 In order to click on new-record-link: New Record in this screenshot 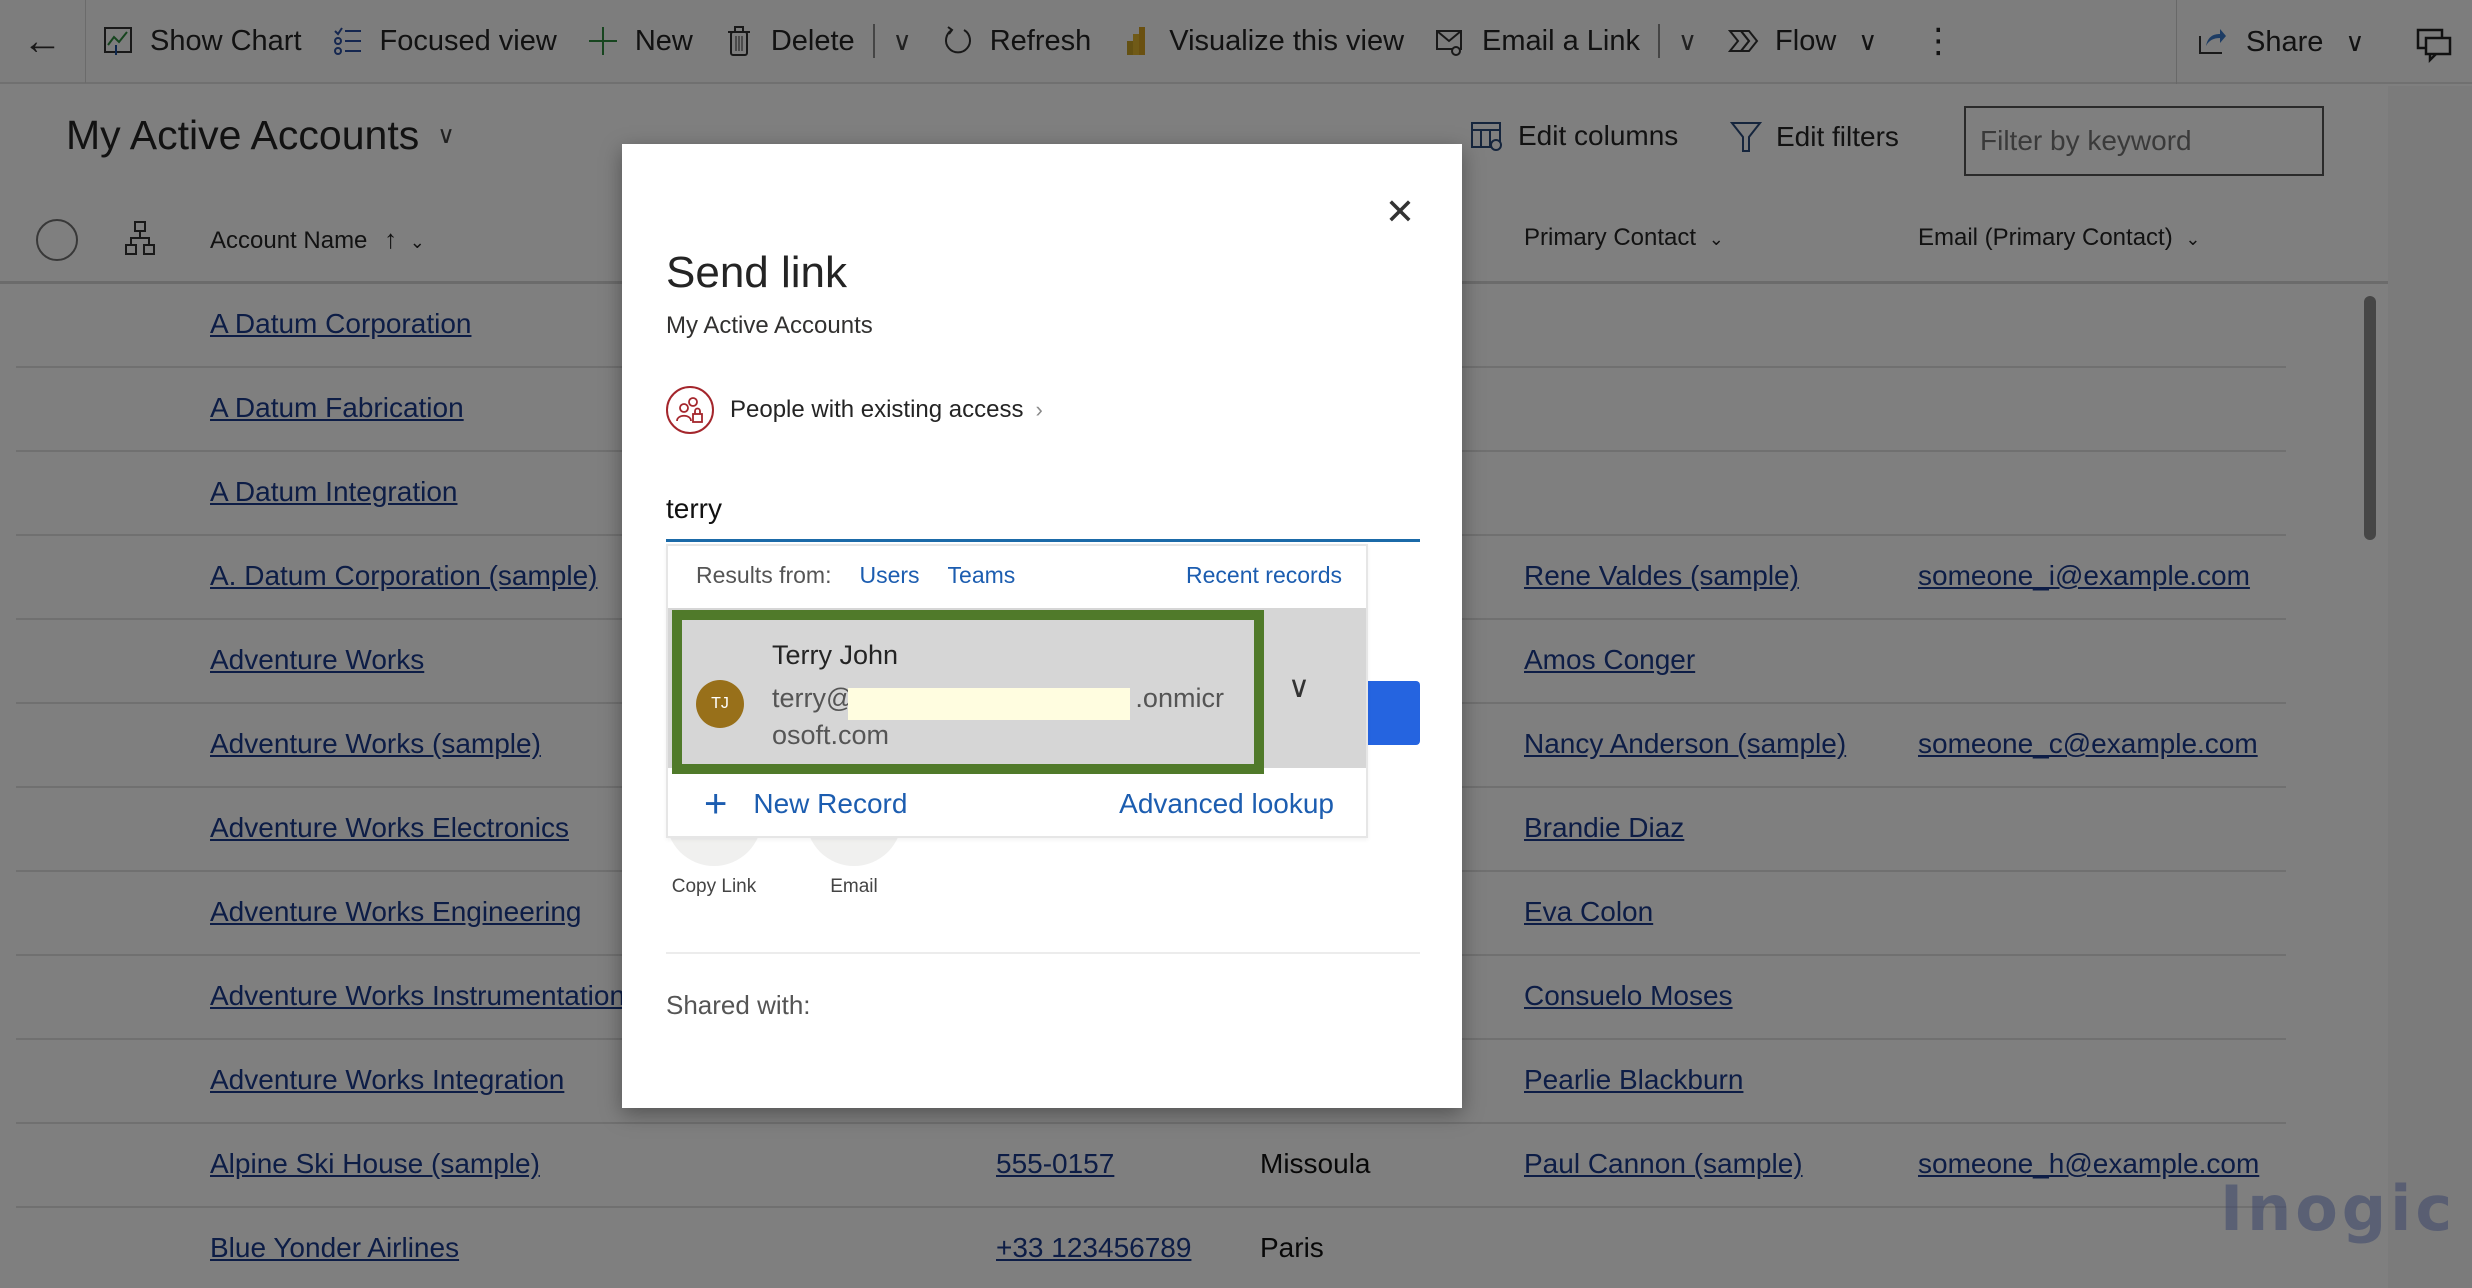, I will do `click(830, 804)`.